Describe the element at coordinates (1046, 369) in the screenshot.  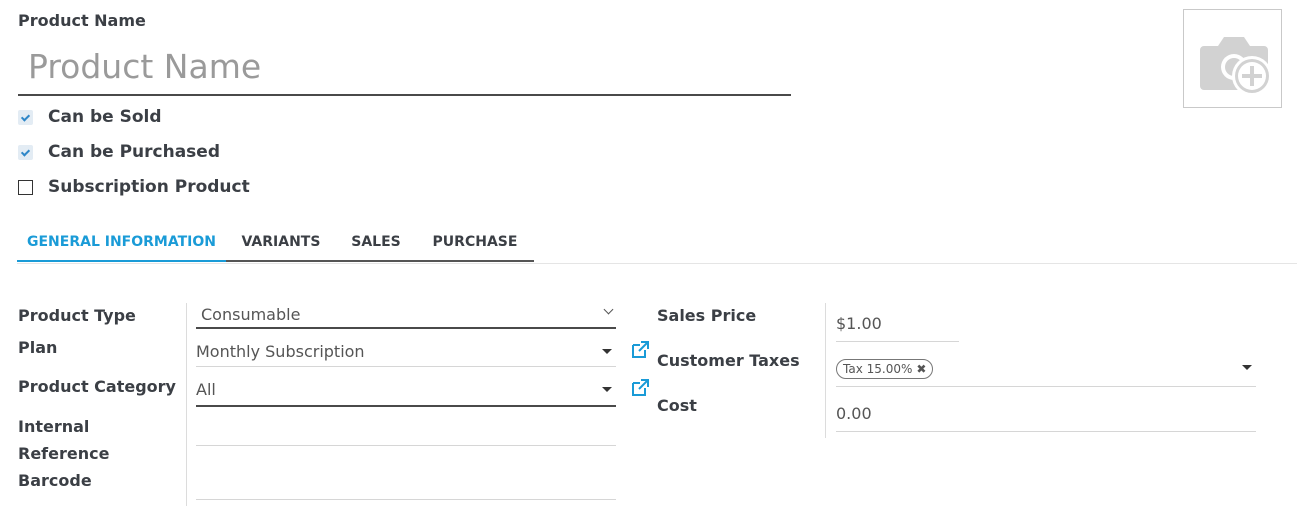
I see `customer-taxes-input: Tax 15.00% ✖` at that location.